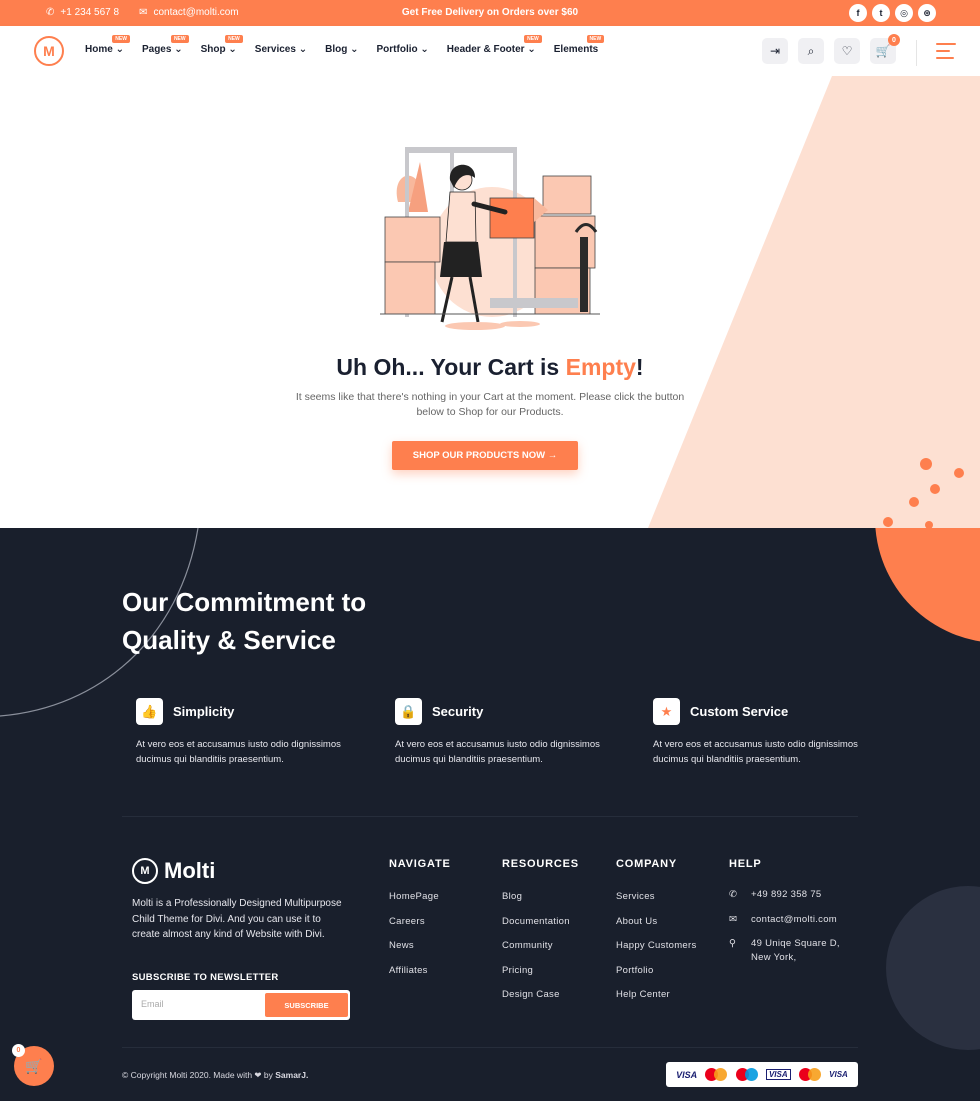 The image size is (980, 1101). What do you see at coordinates (656, 903) in the screenshot?
I see `footer-link: Services` at bounding box center [656, 903].